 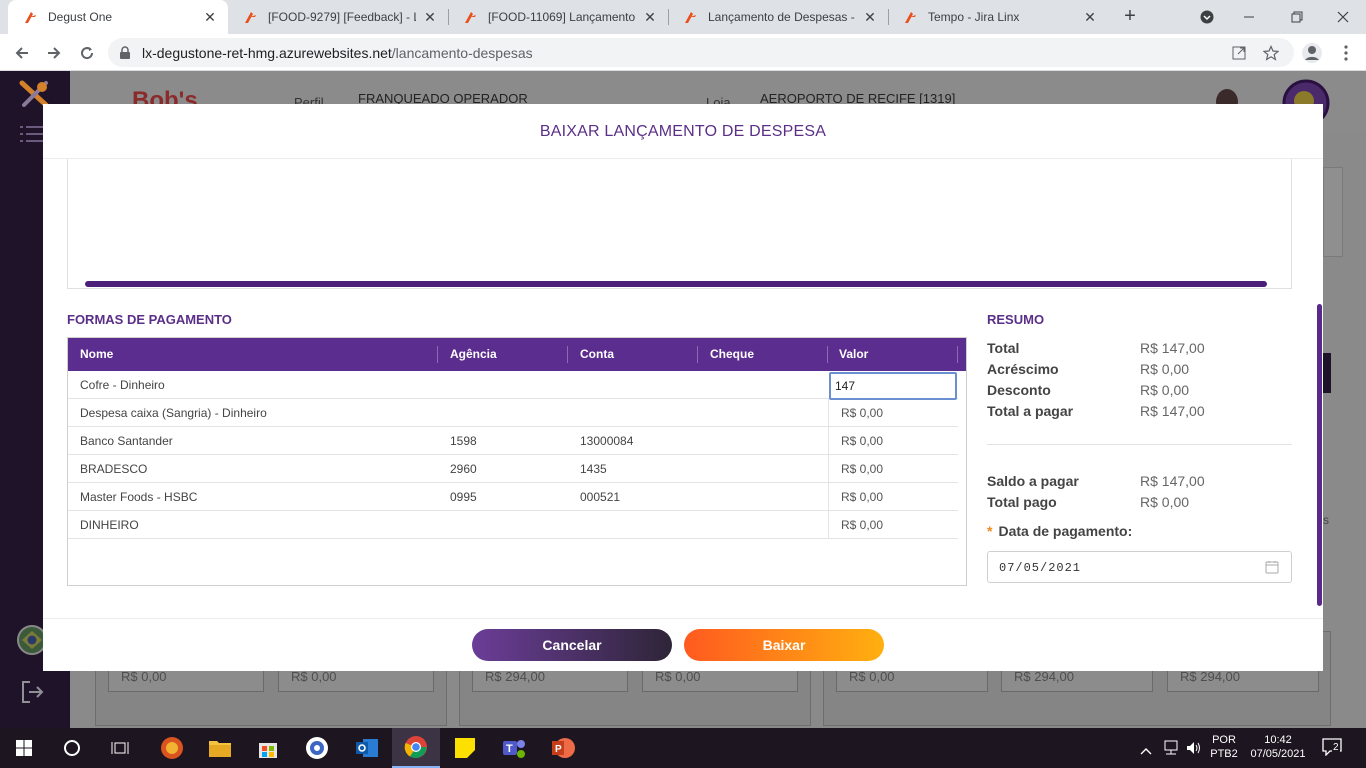 I want to click on tab-degust-one: Degust One ✕, so click(x=118, y=17).